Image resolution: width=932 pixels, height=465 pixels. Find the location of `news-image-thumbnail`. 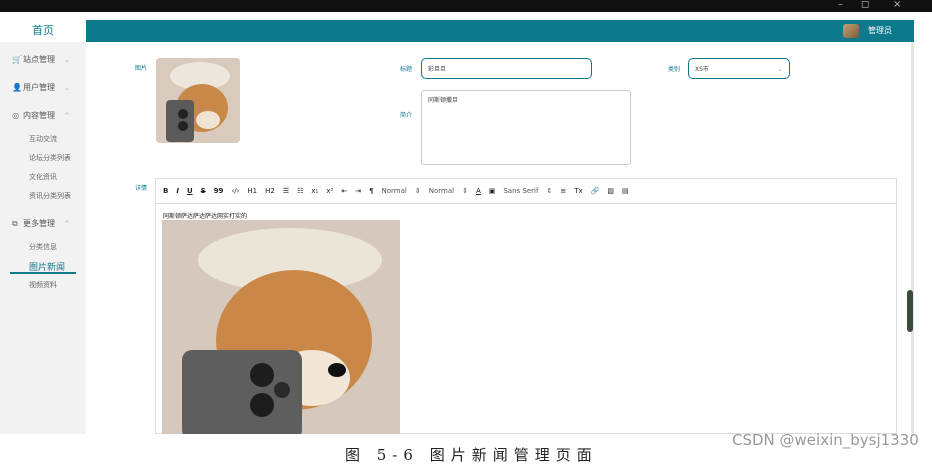

news-image-thumbnail is located at coordinates (198, 100).